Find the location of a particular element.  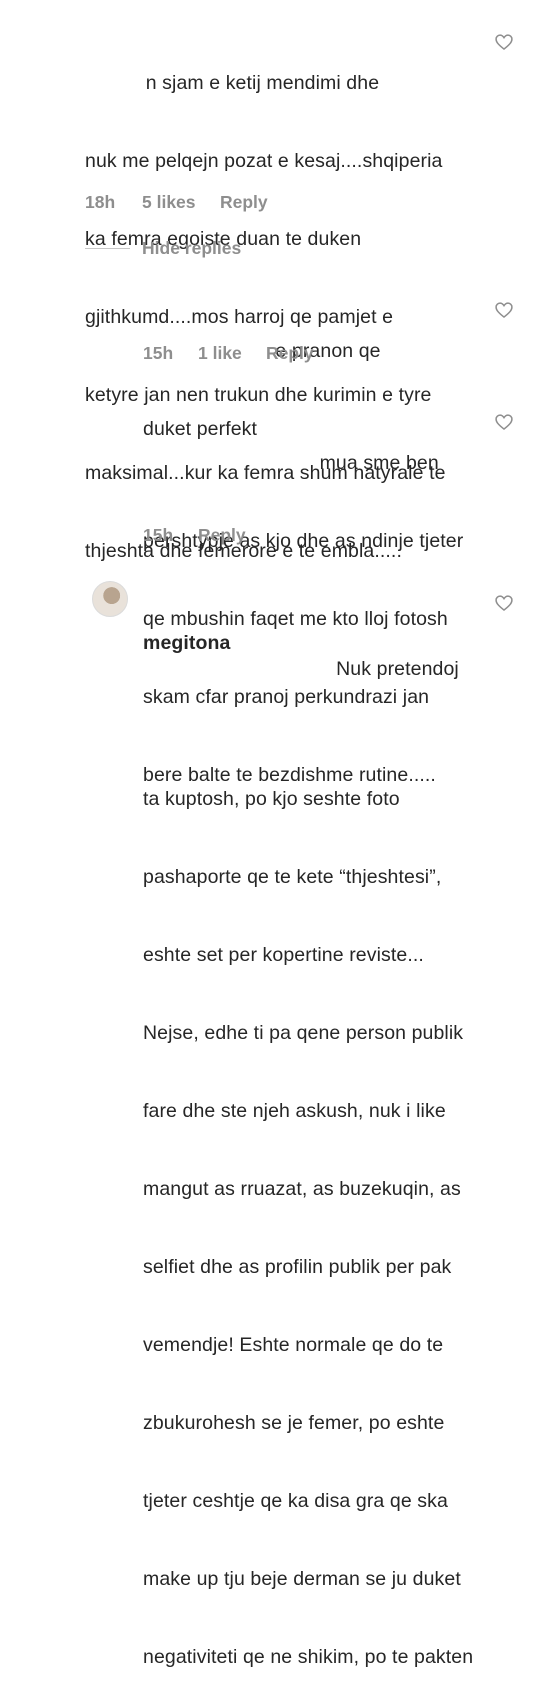

comment-time: 18h is located at coordinates (100, 202).